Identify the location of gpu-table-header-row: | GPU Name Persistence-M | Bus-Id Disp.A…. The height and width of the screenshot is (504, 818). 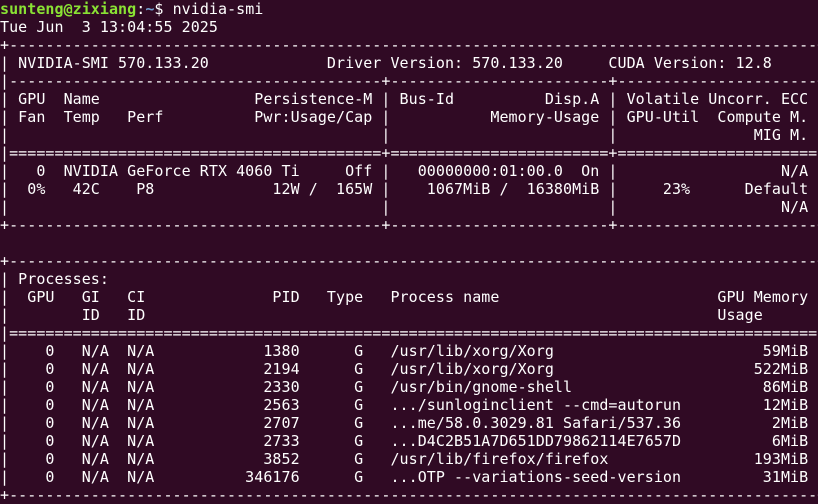
(409, 99).